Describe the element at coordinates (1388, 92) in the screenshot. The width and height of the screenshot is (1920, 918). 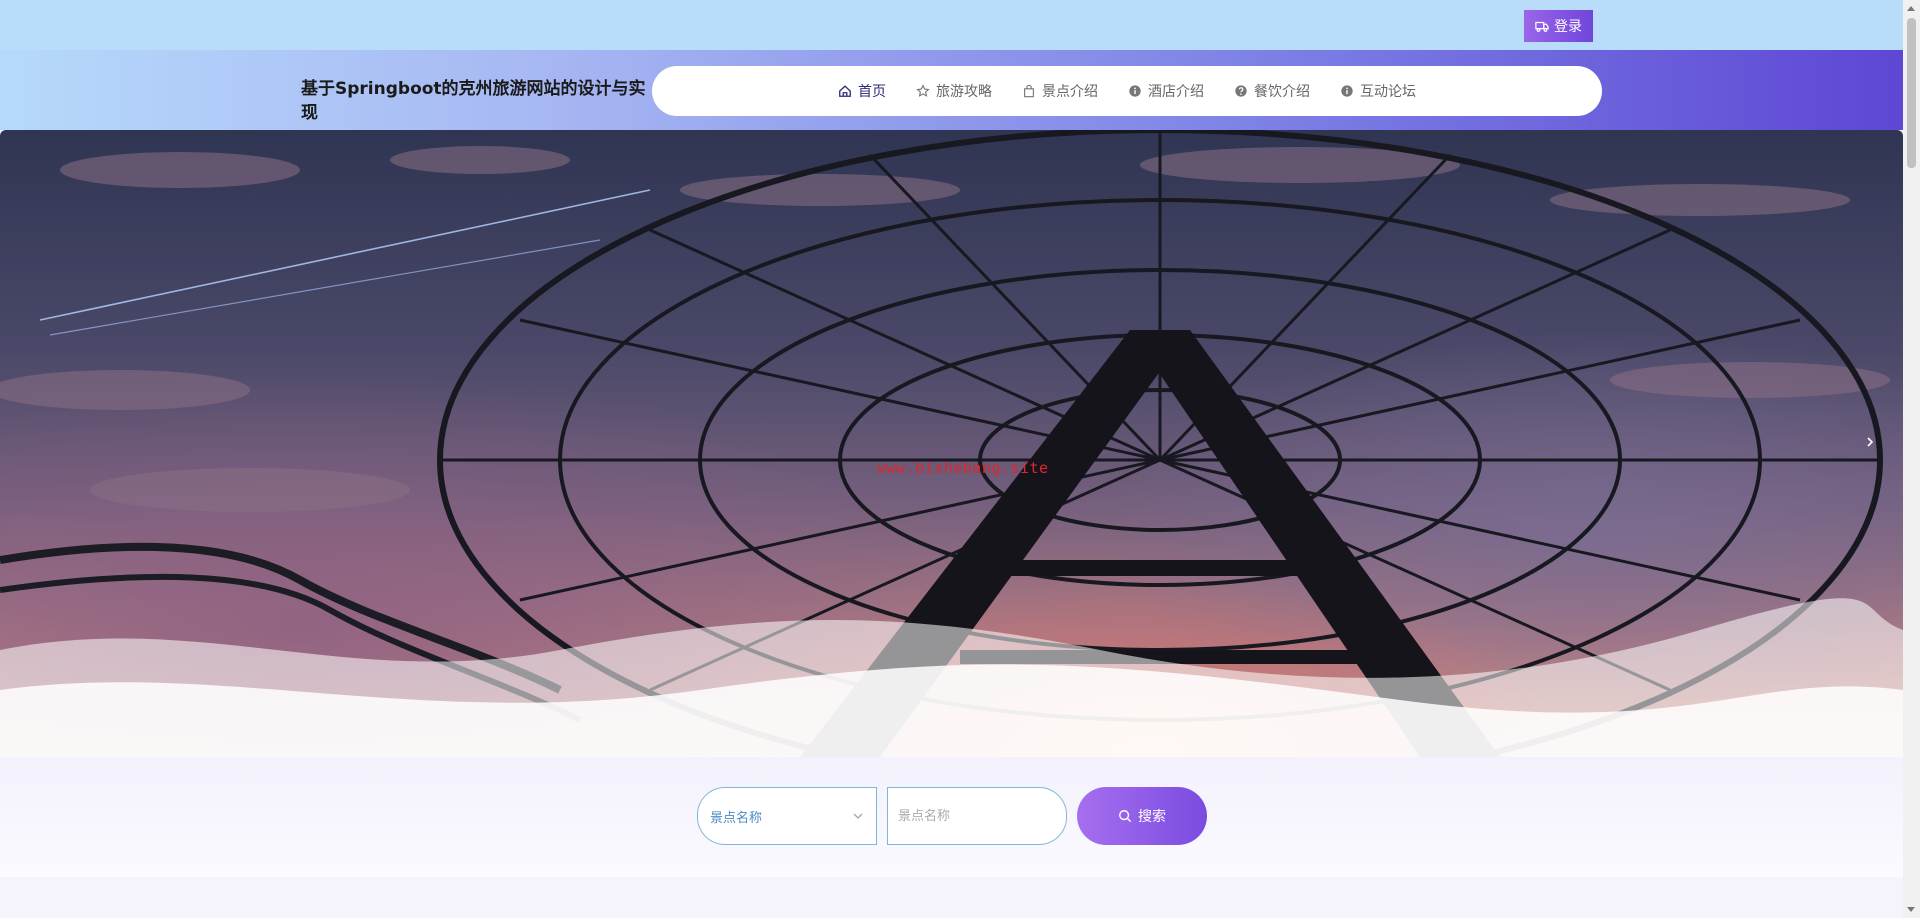
I see `nav-item-label: 互动论坛` at that location.